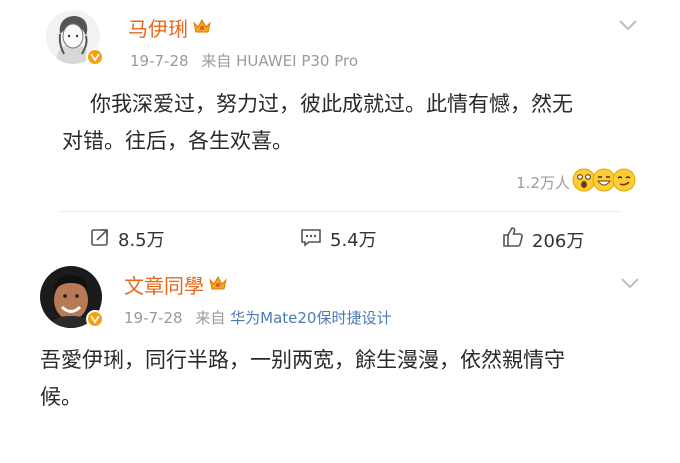  I want to click on post-meta: 19-7-28 来自 华为Mate20保时捷设计, so click(257, 317).